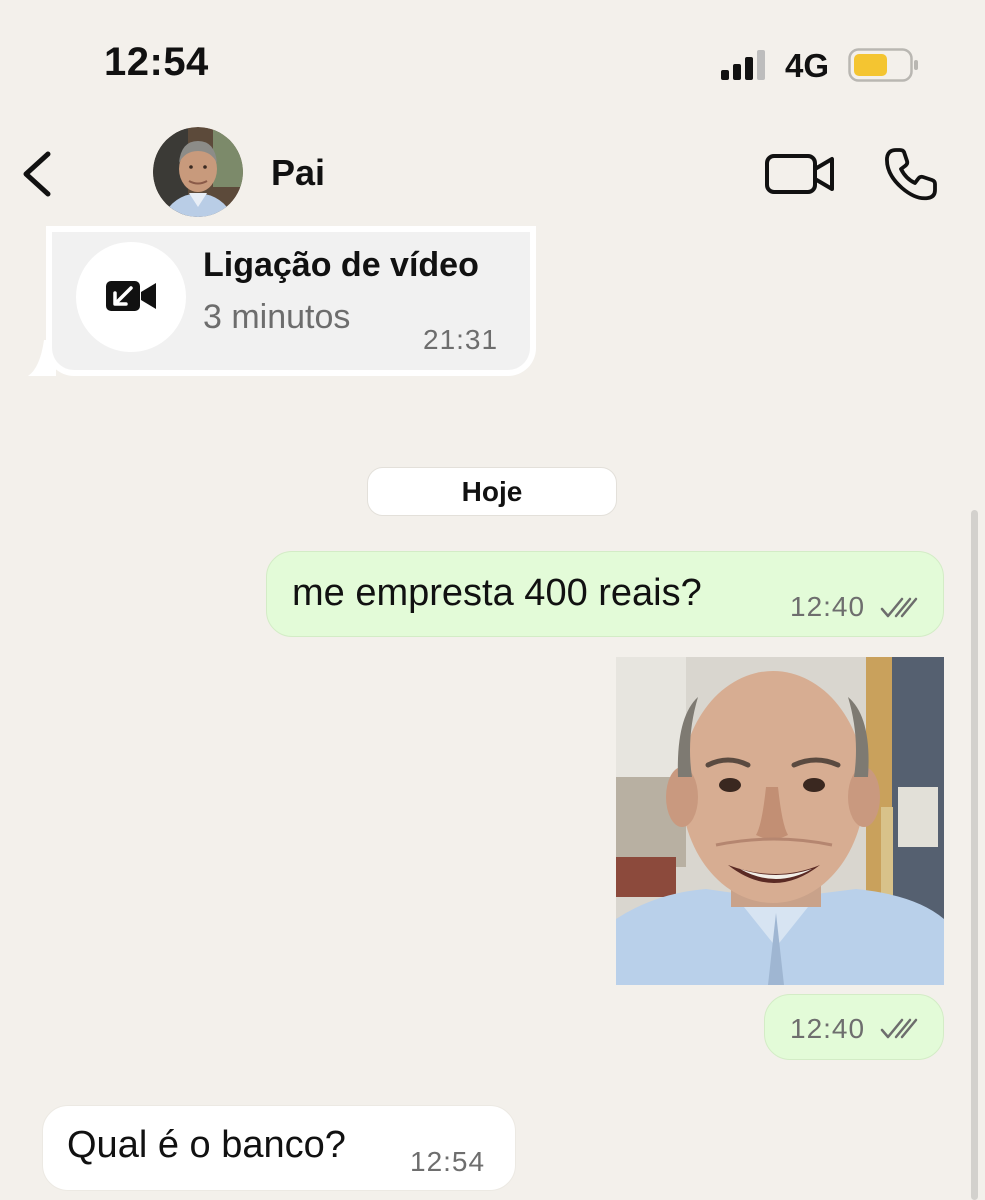  I want to click on status-time: 12:54, so click(156, 62).